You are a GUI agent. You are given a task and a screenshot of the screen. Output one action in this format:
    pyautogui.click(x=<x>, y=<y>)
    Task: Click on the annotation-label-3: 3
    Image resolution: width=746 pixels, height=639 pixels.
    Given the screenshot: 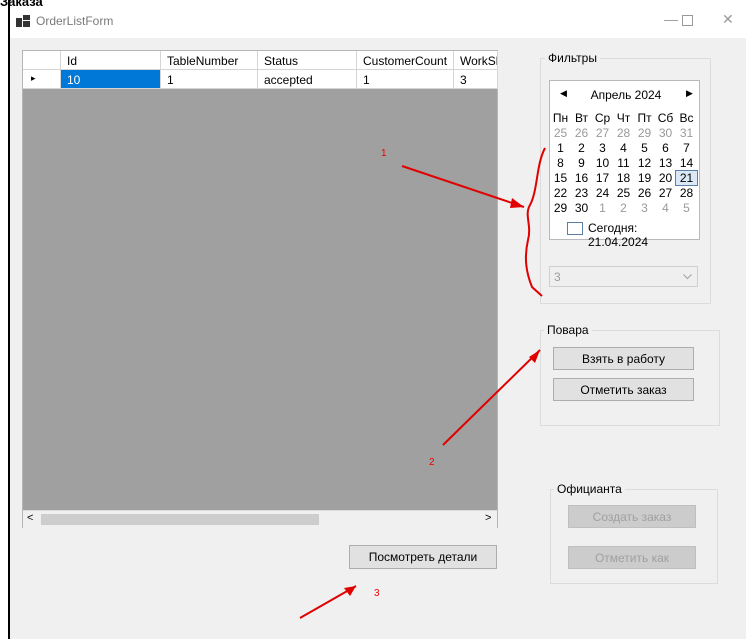 What is the action you would take?
    pyautogui.click(x=377, y=593)
    